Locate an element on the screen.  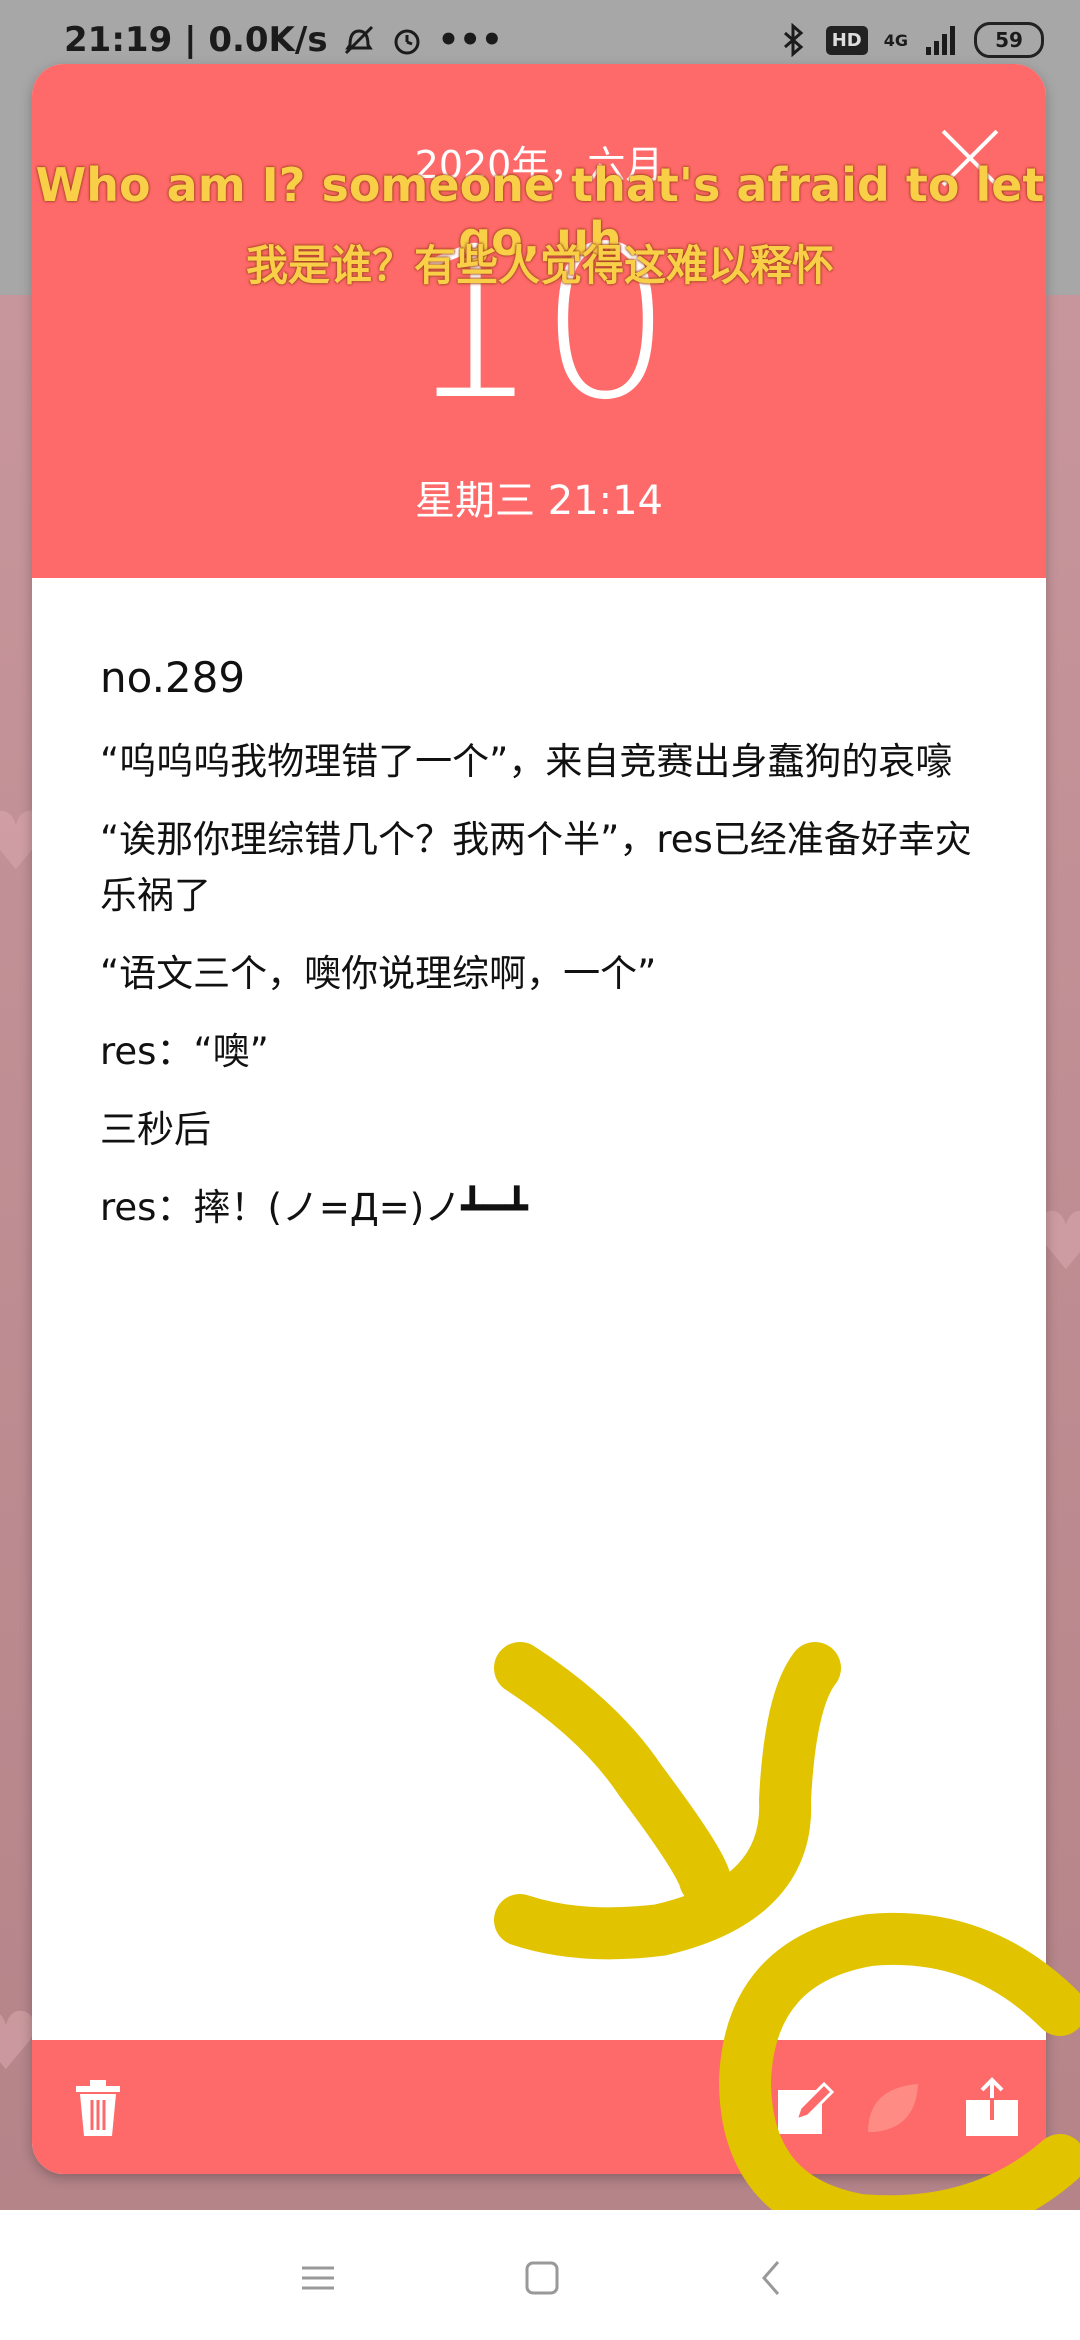
status-left: 21:19 | 0.0K/s ••• is located at coordinates (283, 40).